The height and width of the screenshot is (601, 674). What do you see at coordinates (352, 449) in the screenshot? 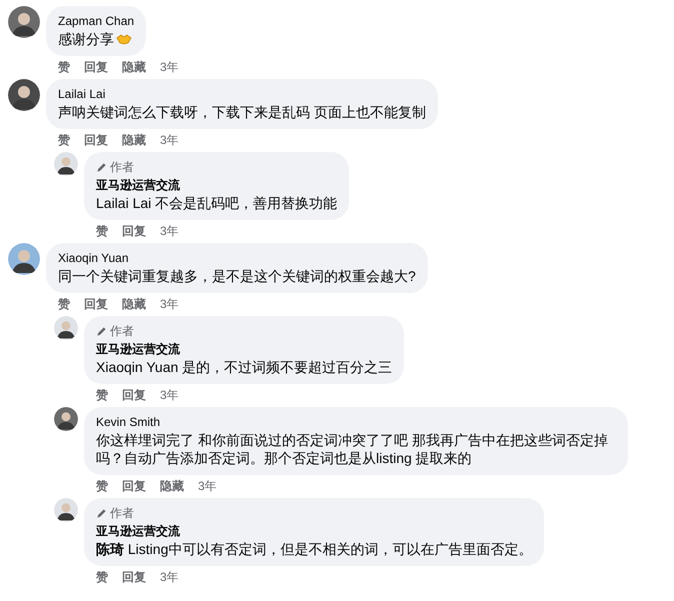
I see `comment-text: 你这样埋词完了 和你前面说过的否定词冲突了了吧 那我再广告中在把这些词否定掉吗？自动广告添加否定词。那个否定词也是从listing 提取来的` at bounding box center [352, 449].